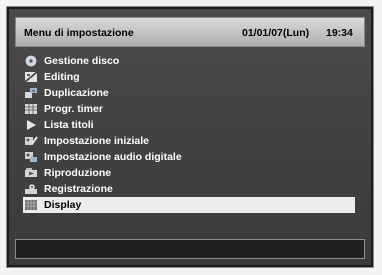 The image size is (382, 275). Describe the element at coordinates (31, 77) in the screenshot. I see `film-edit-icon` at that location.